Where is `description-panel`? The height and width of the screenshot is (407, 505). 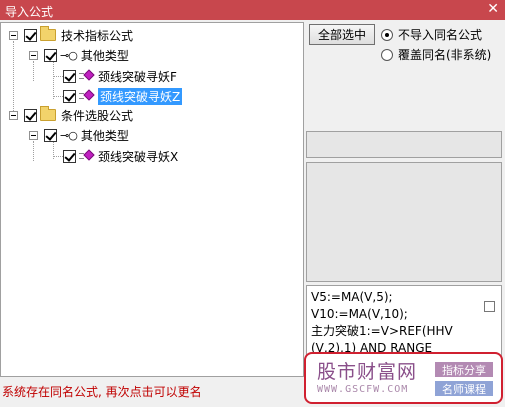
description-panel is located at coordinates (404, 222).